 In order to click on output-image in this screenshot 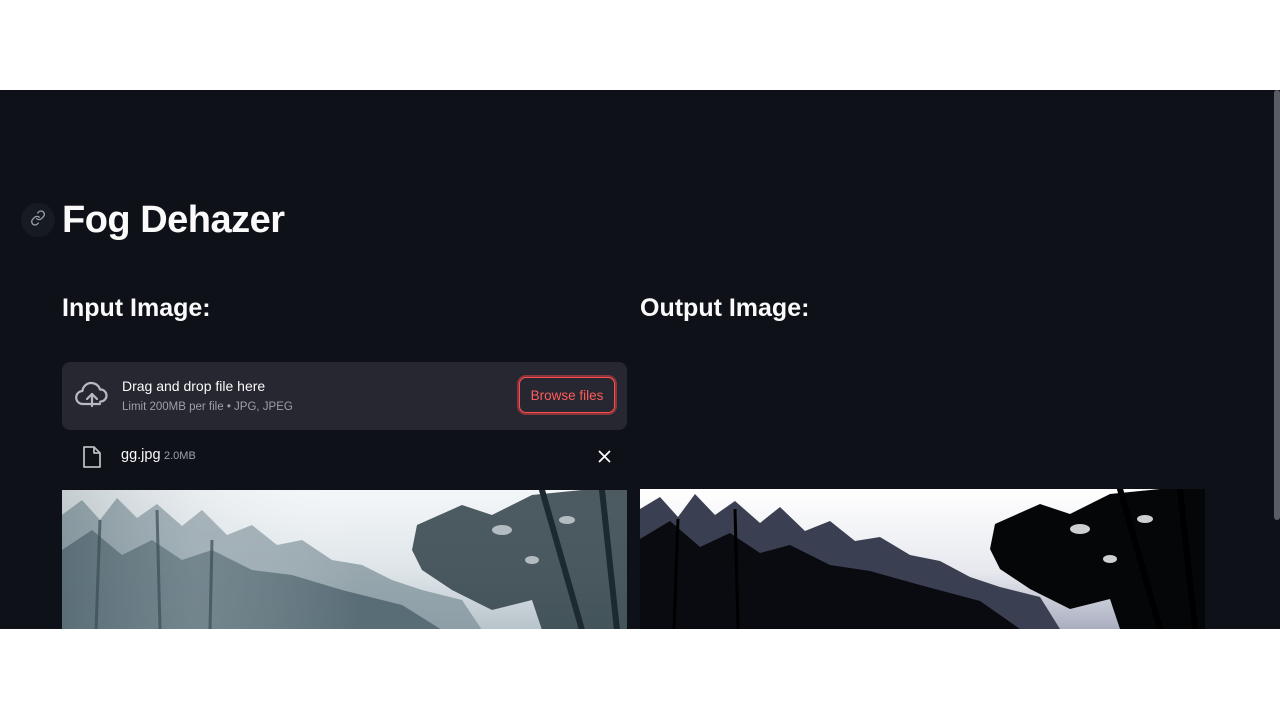, I will do `click(922, 559)`.